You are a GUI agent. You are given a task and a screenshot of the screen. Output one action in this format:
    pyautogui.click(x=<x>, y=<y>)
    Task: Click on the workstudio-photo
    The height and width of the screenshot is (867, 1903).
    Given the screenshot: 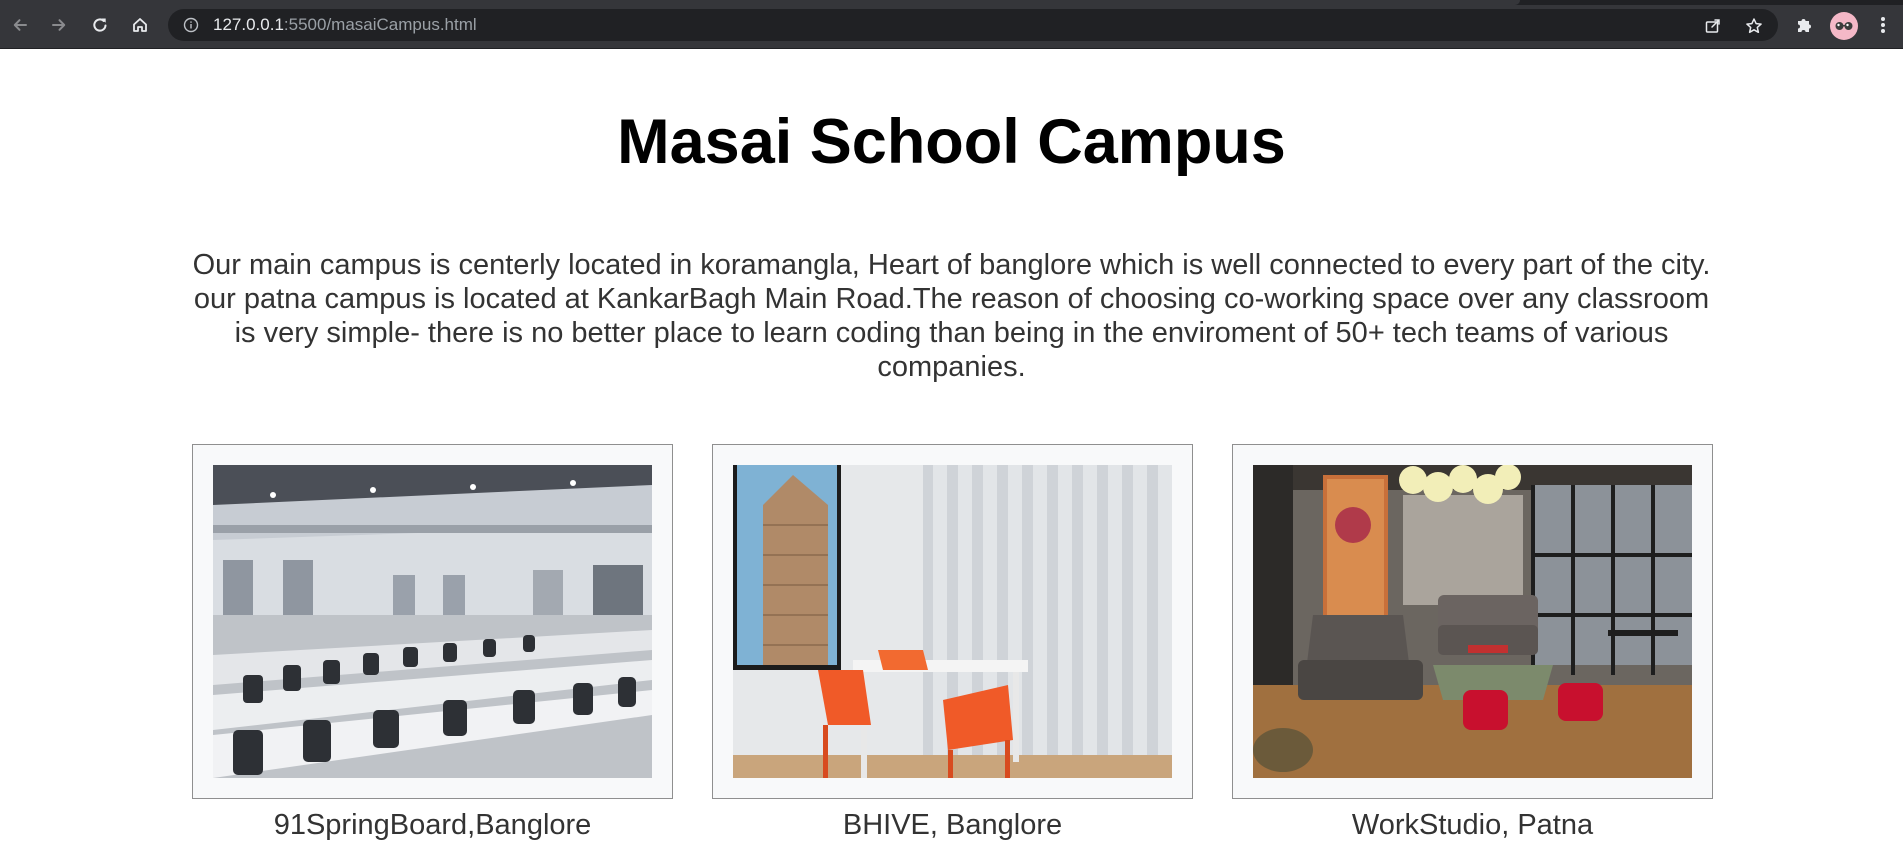 What is the action you would take?
    pyautogui.click(x=1472, y=621)
    